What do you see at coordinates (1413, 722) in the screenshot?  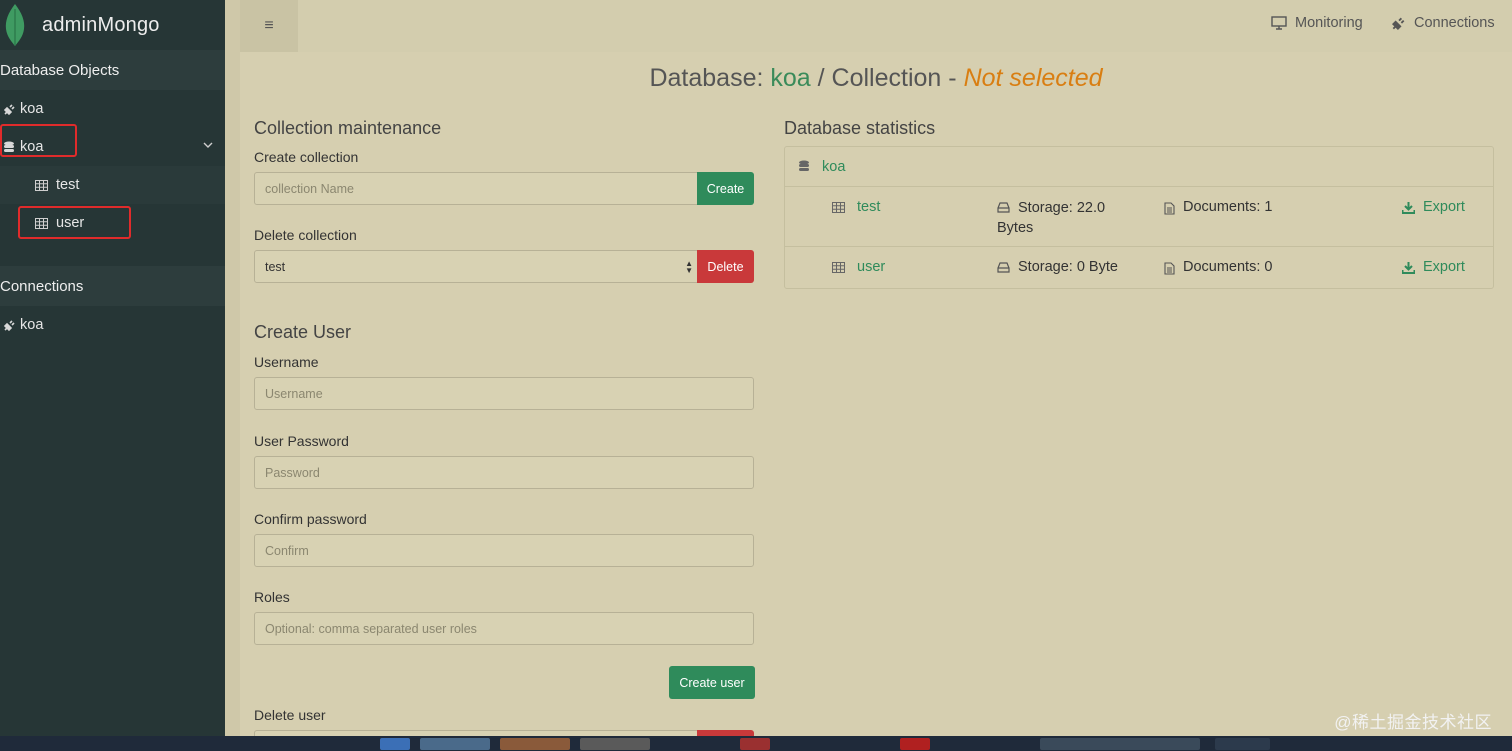 I see `watermark: @稀土掘金技术社区` at bounding box center [1413, 722].